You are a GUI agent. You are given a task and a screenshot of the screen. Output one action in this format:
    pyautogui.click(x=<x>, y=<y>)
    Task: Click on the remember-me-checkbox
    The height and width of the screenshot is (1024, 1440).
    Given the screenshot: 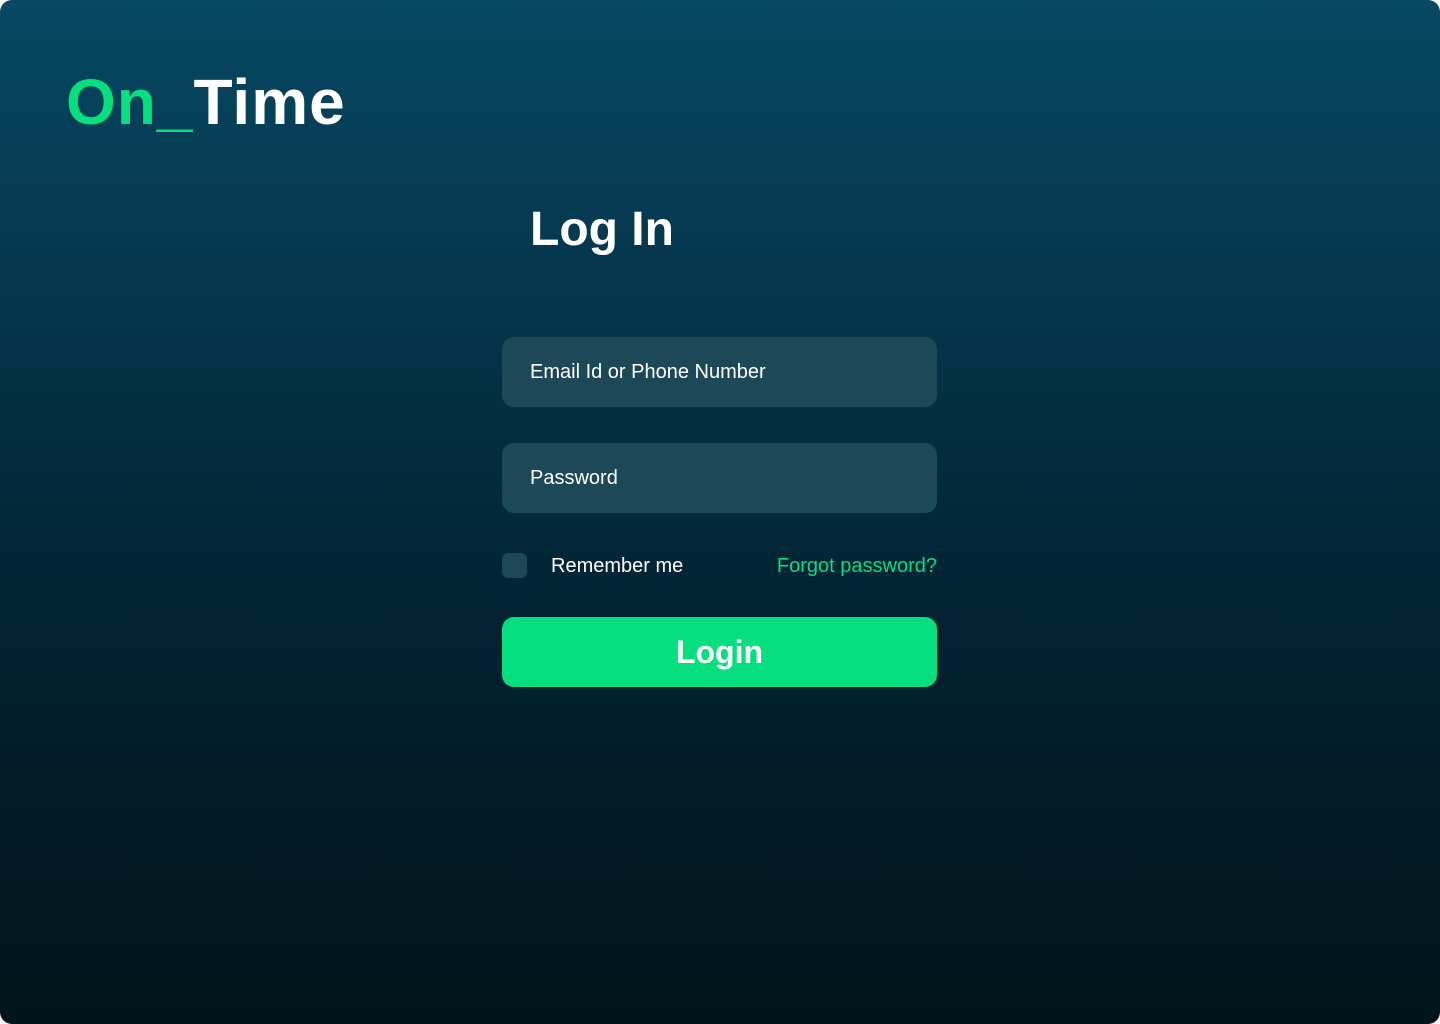 What is the action you would take?
    pyautogui.click(x=514, y=565)
    